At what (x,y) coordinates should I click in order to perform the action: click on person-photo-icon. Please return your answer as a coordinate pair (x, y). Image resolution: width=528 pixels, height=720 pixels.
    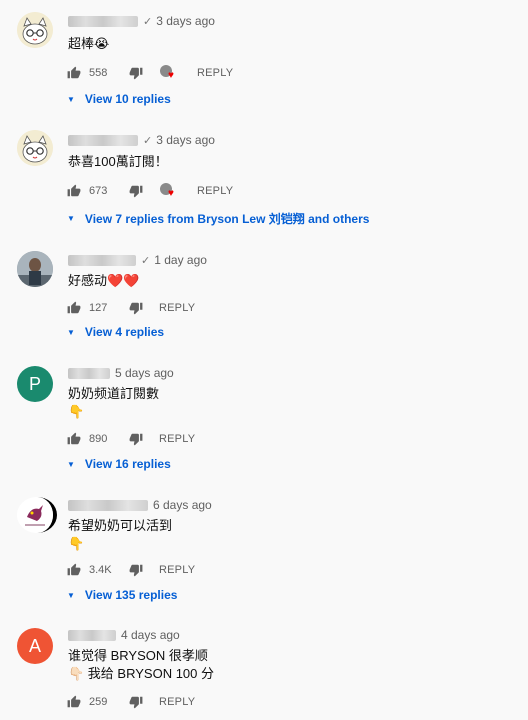
    Looking at the image, I should click on (35, 269).